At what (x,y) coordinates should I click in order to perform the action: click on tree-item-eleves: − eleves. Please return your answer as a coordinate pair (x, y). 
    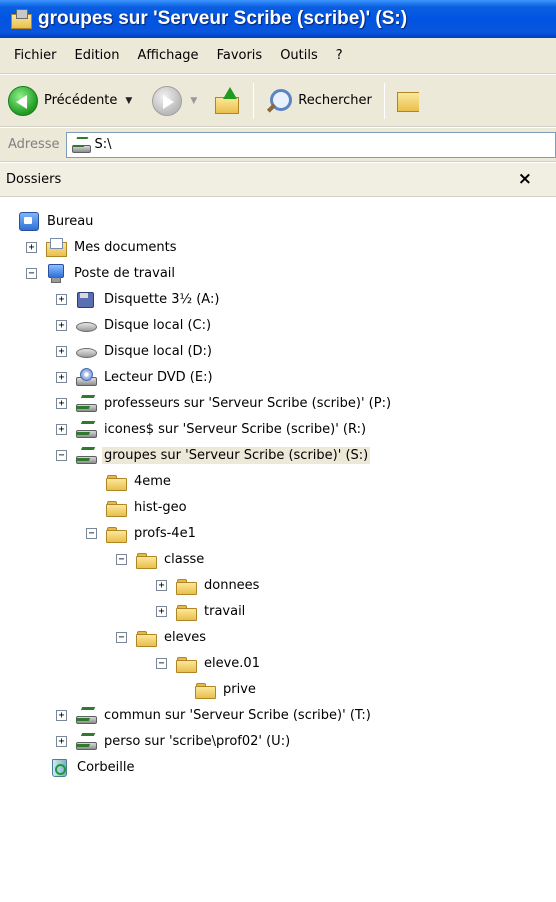
    Looking at the image, I should click on (162, 637).